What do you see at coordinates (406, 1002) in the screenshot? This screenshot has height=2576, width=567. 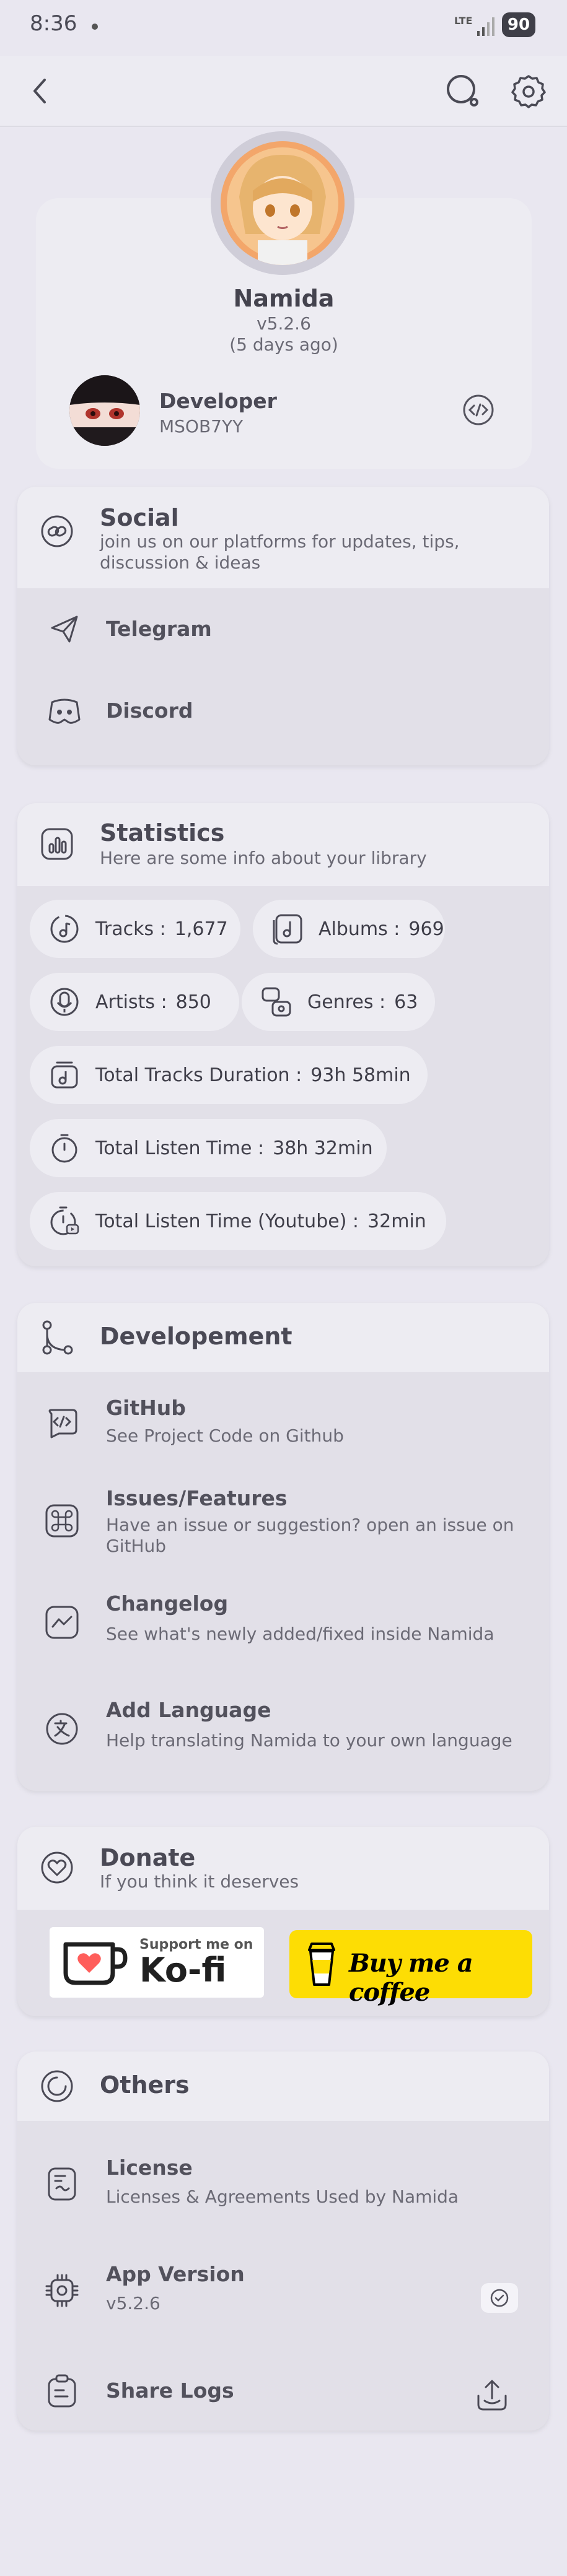 I see `genres-value: 63` at bounding box center [406, 1002].